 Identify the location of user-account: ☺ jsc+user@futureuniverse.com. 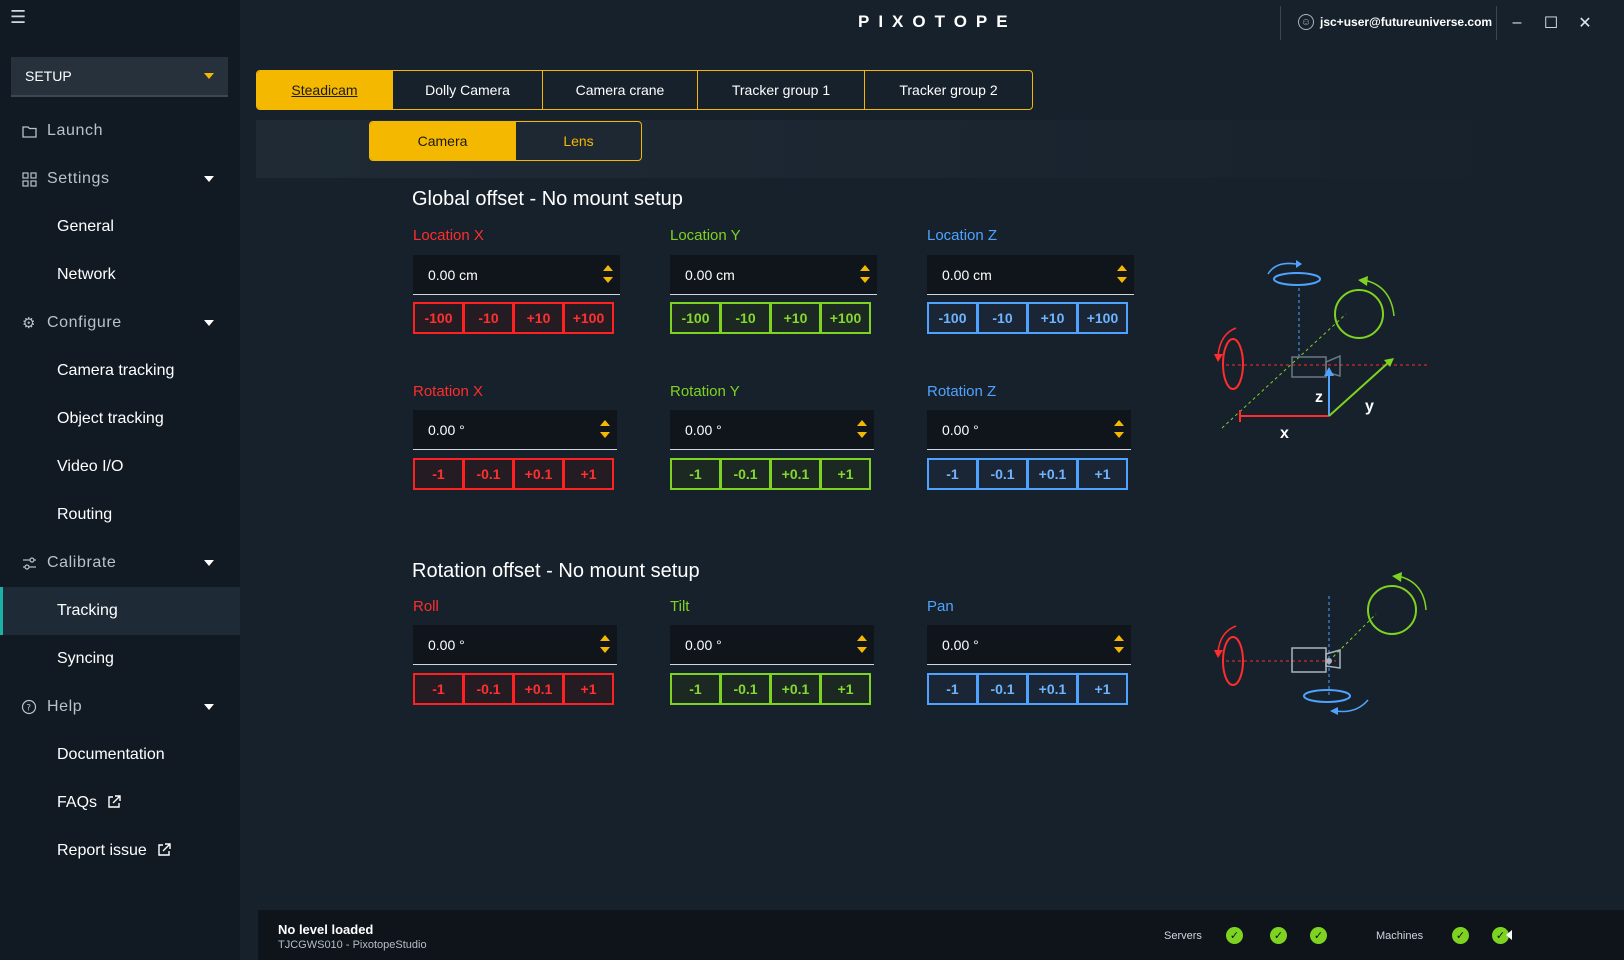
(1395, 22).